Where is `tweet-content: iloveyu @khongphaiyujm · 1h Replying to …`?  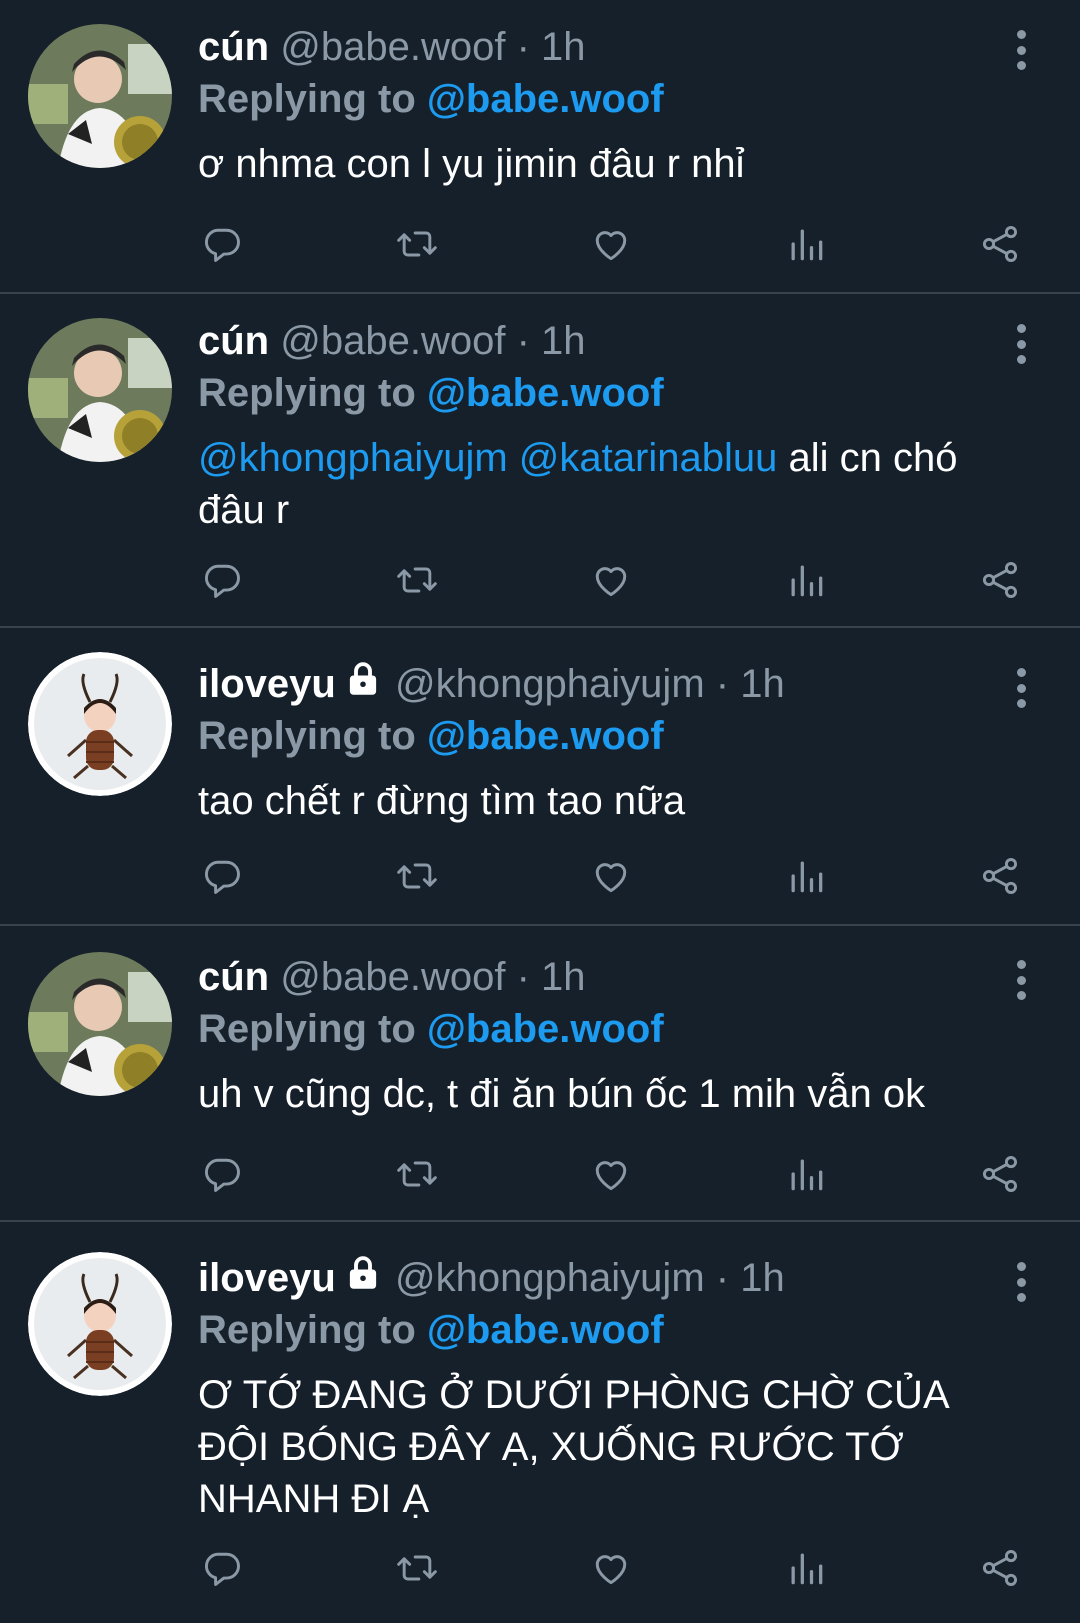 tweet-content: iloveyu @khongphaiyujm · 1h Replying to … is located at coordinates (609, 1388).